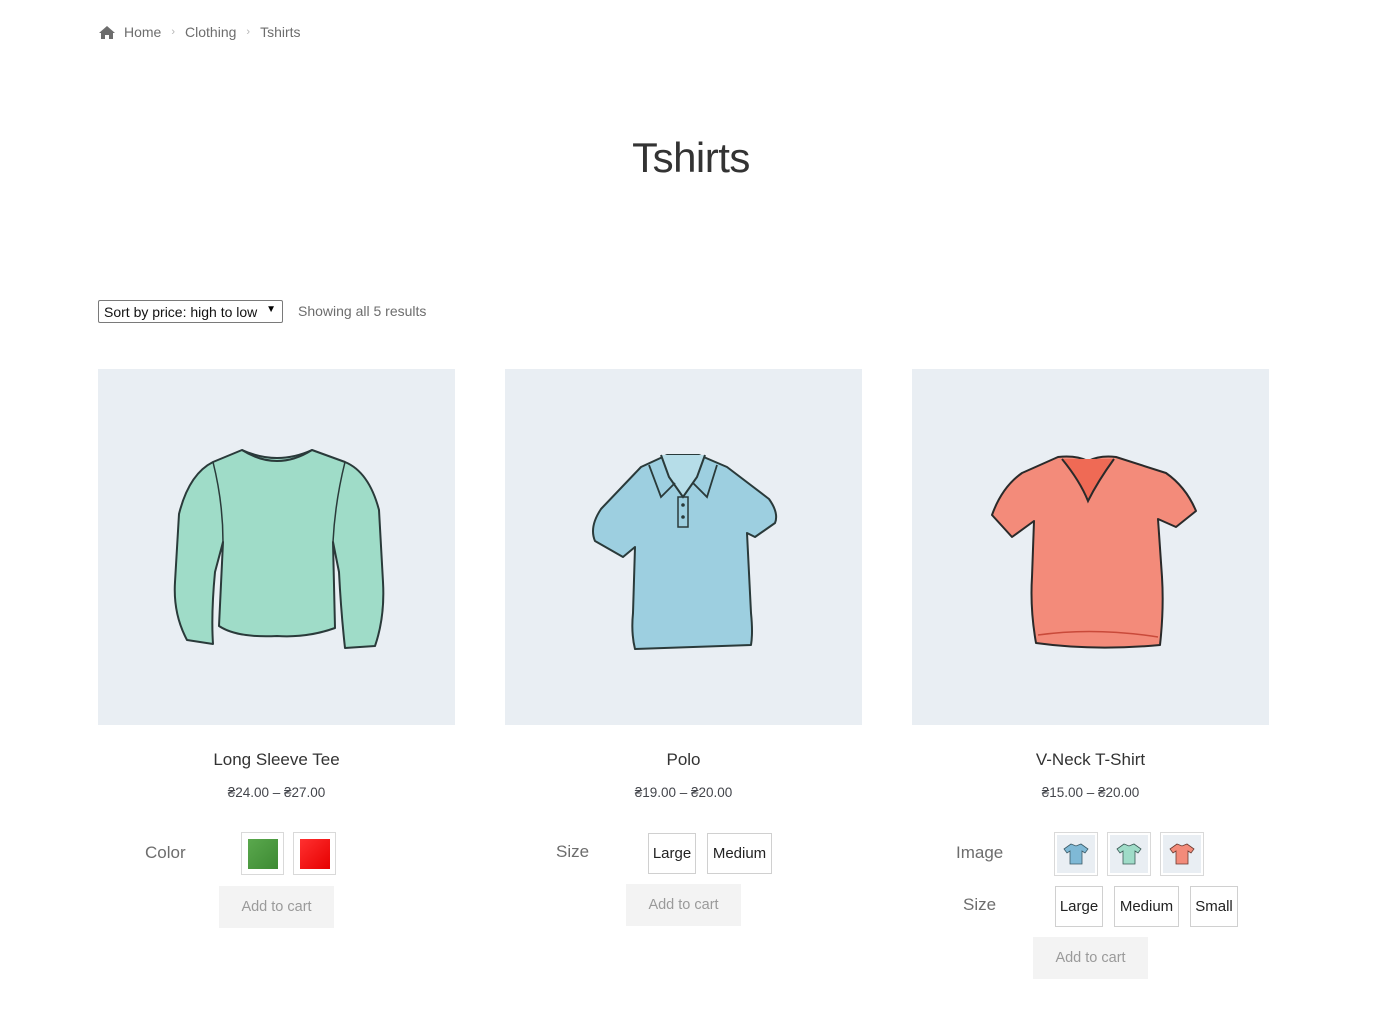 This screenshot has height=1030, width=1382. I want to click on color-swatch-green, so click(262, 853).